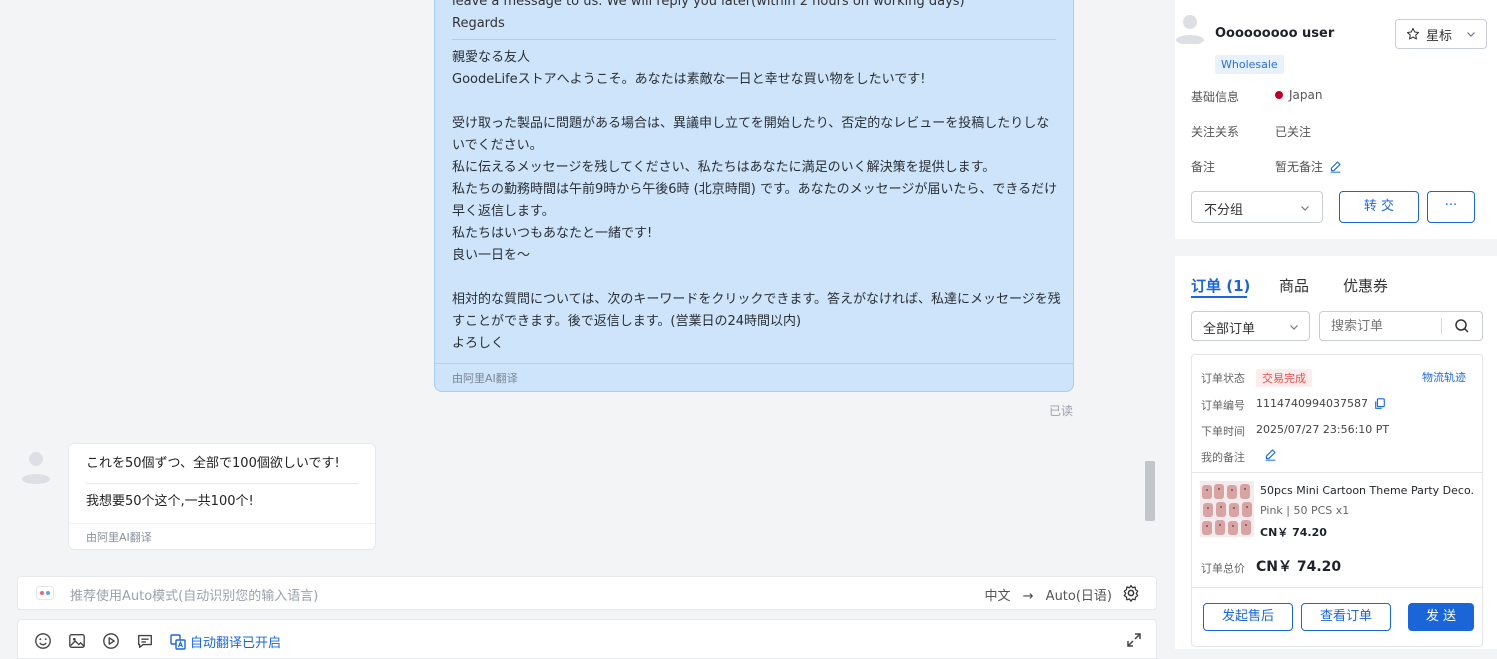 Image resolution: width=1497 pixels, height=659 pixels. I want to click on order-number-value: 1114740994037587, so click(1321, 403).